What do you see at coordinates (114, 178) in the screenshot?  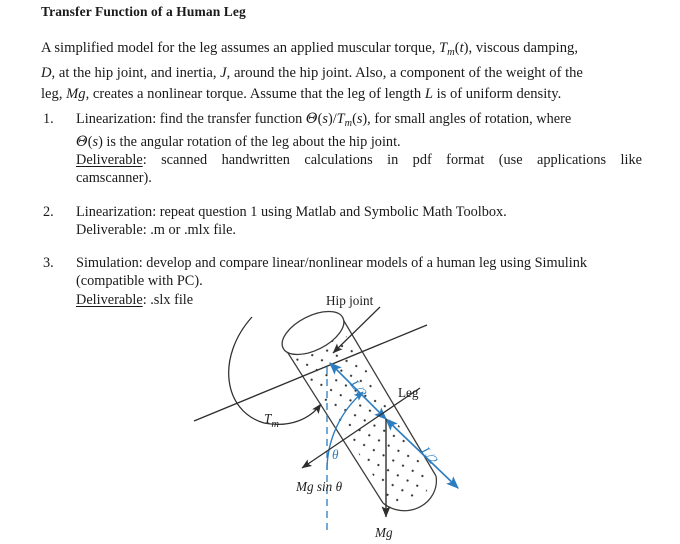 I see `task-deliverable-line: camscanner).` at bounding box center [114, 178].